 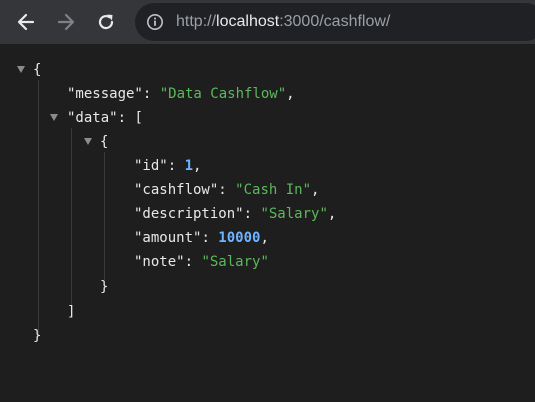 What do you see at coordinates (104, 287) in the screenshot?
I see `json-item-close: }` at bounding box center [104, 287].